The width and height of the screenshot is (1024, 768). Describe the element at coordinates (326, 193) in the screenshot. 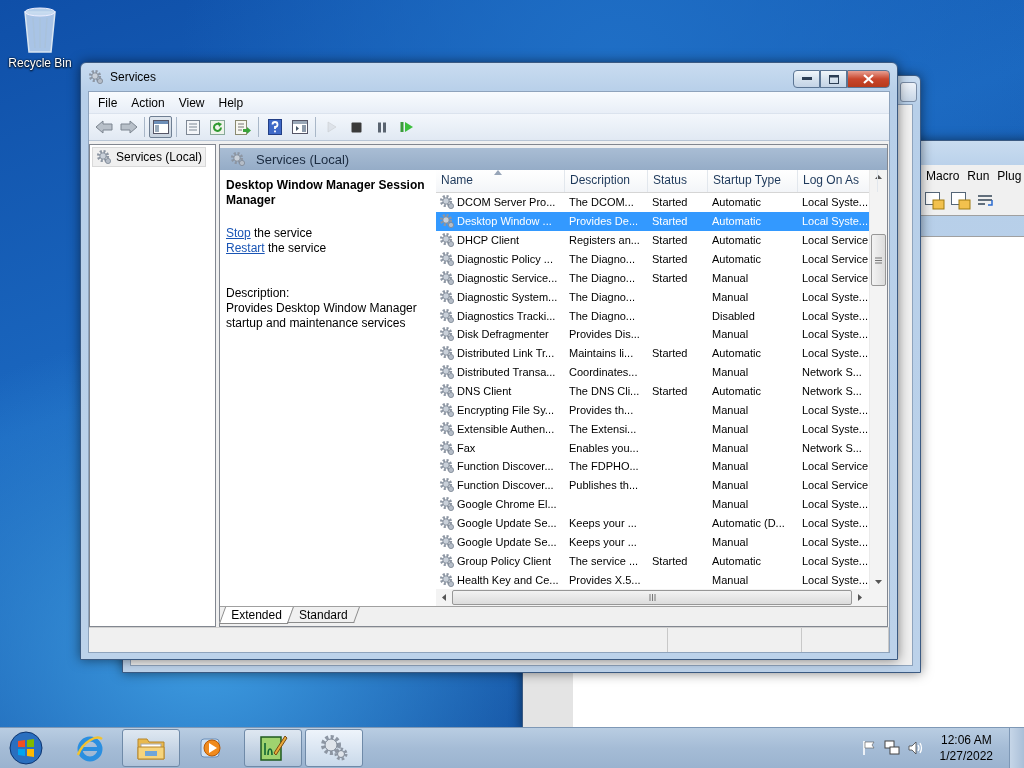

I see `service-title: Desktop Window Manager Session Manager` at that location.